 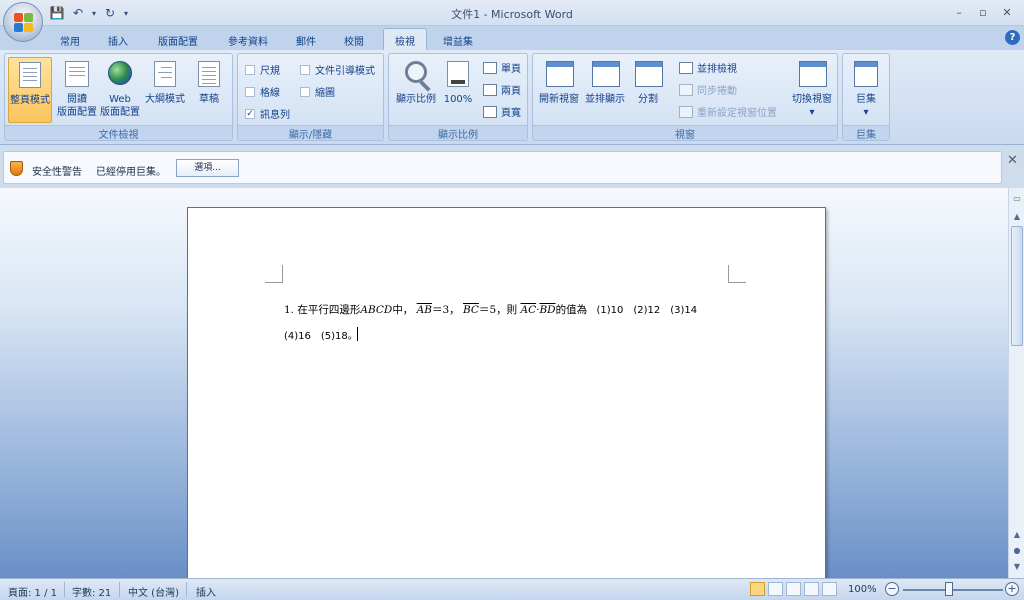 I want to click on doc-map-label: 文件引導模式, so click(x=345, y=71).